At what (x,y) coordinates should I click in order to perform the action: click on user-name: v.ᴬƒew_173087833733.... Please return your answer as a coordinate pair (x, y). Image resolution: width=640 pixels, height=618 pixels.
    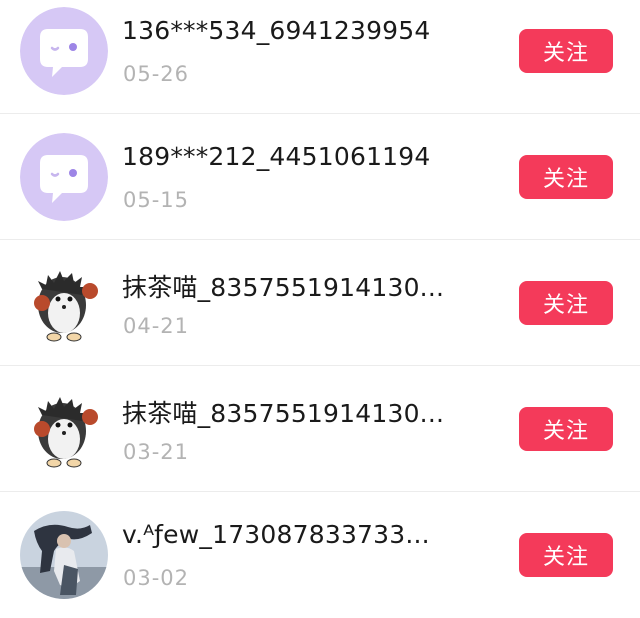
    Looking at the image, I should click on (276, 534).